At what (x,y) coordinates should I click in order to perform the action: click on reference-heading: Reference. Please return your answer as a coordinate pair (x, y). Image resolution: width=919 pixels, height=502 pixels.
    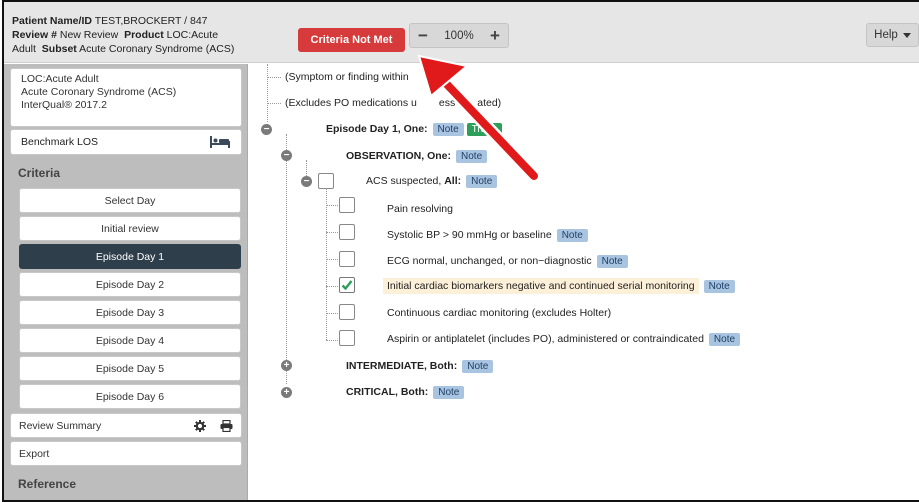
    Looking at the image, I should click on (47, 484).